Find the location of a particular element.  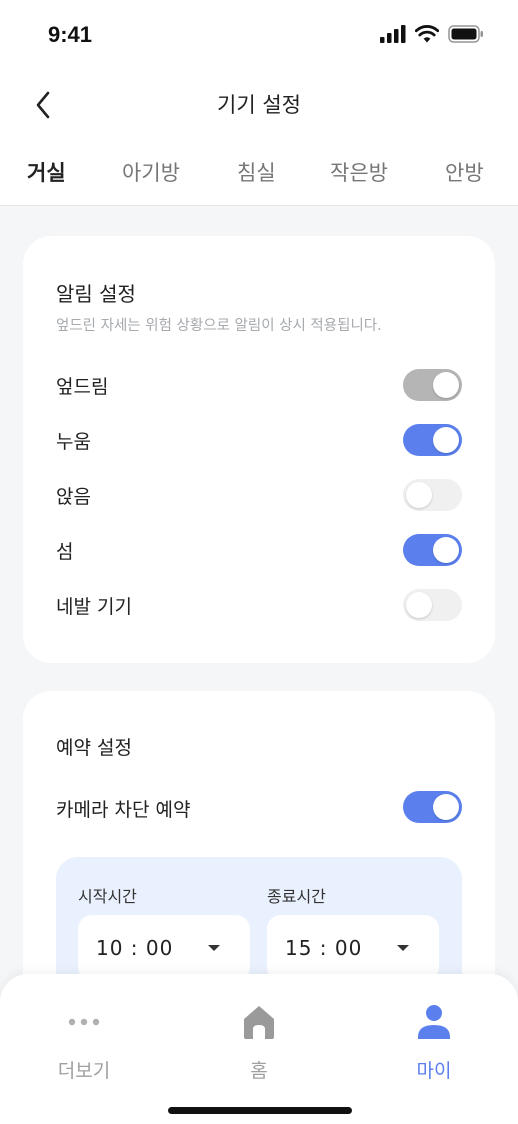

battery-icon is located at coordinates (465, 34).